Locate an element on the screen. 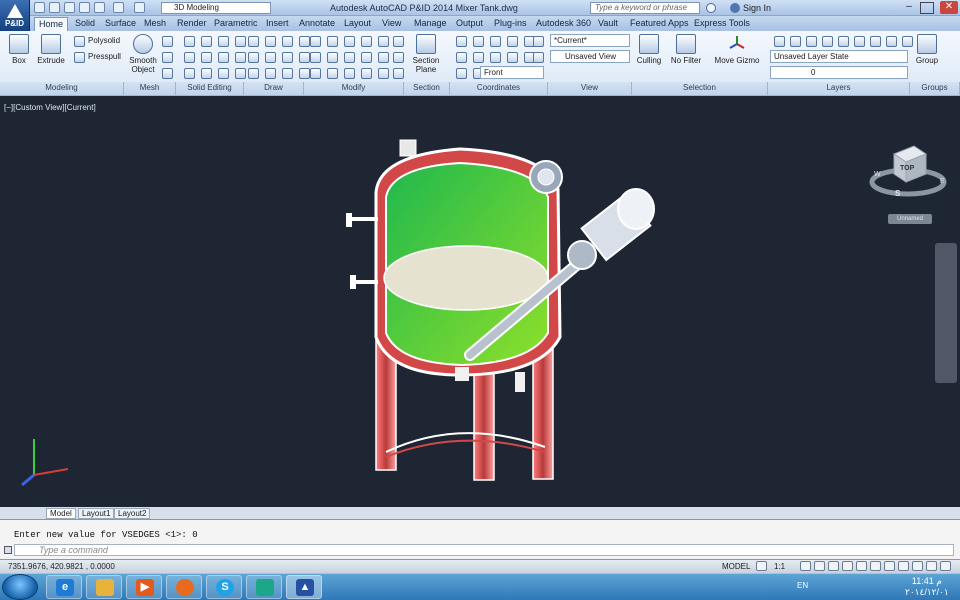  tab-annotate: Annotate is located at coordinates (317, 24).